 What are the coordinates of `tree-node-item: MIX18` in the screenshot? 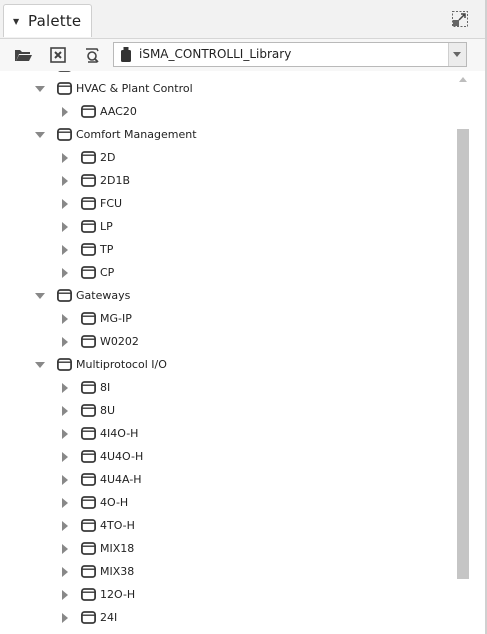 It's located at (227, 549).